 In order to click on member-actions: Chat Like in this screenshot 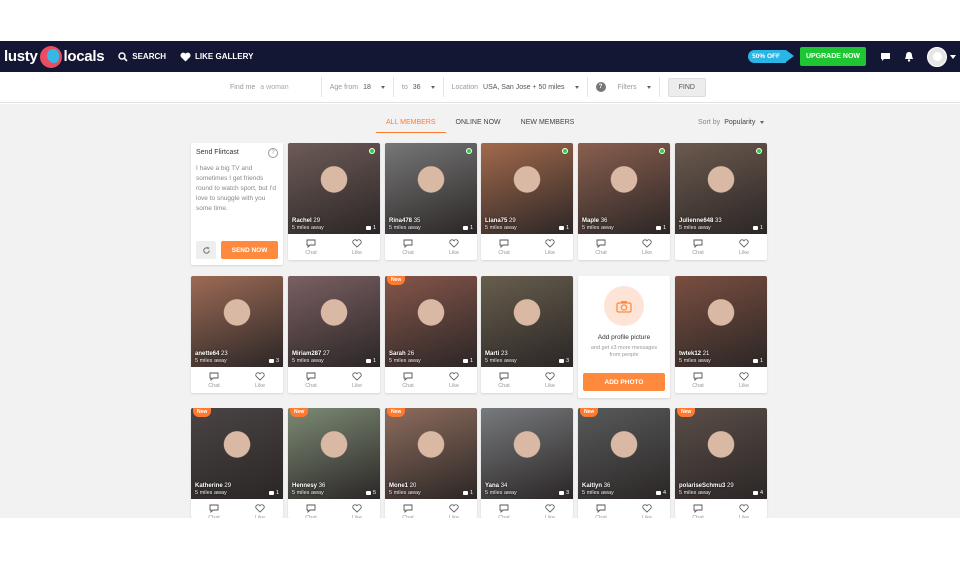, I will do `click(431, 508)`.